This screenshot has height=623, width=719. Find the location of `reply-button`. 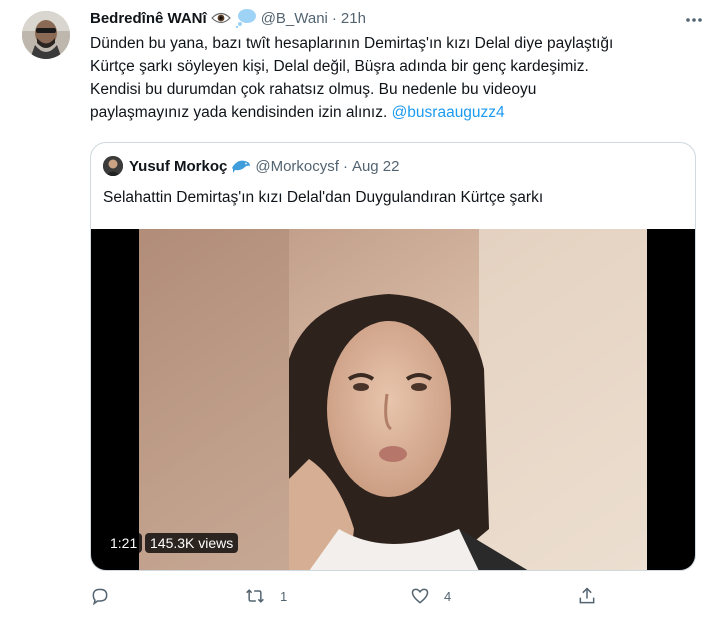

reply-button is located at coordinates (107, 596).